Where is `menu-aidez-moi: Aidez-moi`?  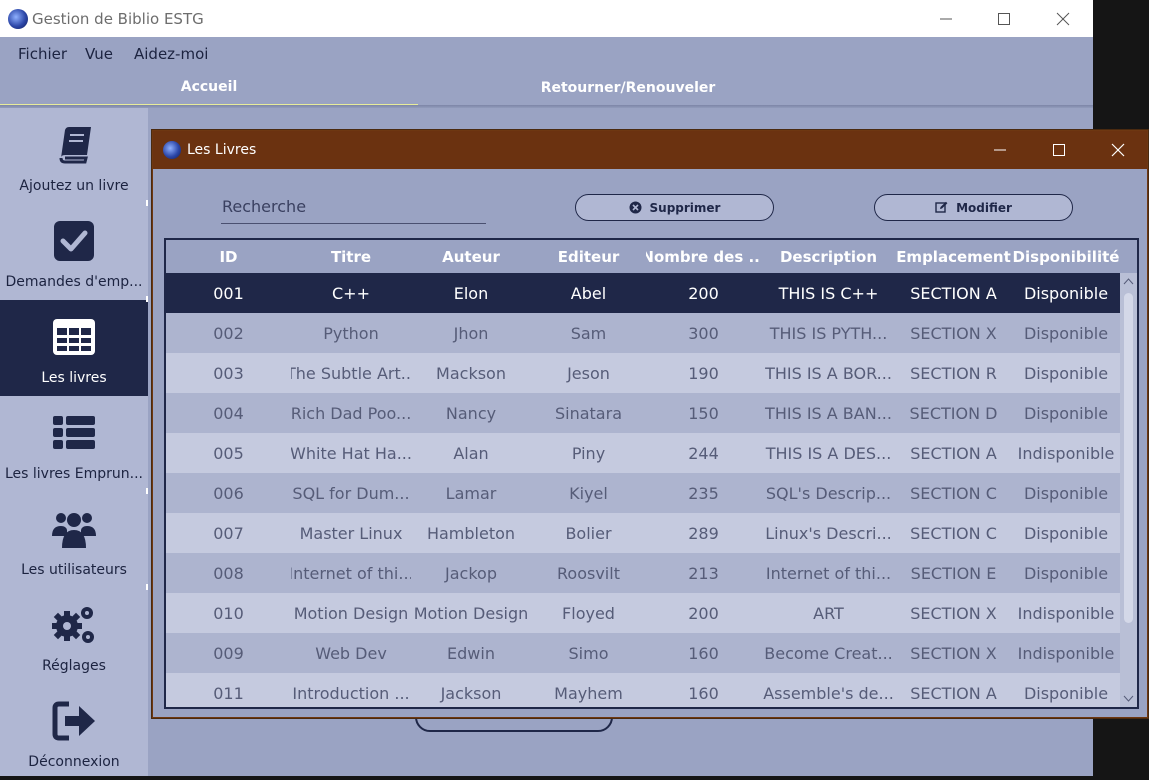
menu-aidez-moi: Aidez-moi is located at coordinates (171, 54).